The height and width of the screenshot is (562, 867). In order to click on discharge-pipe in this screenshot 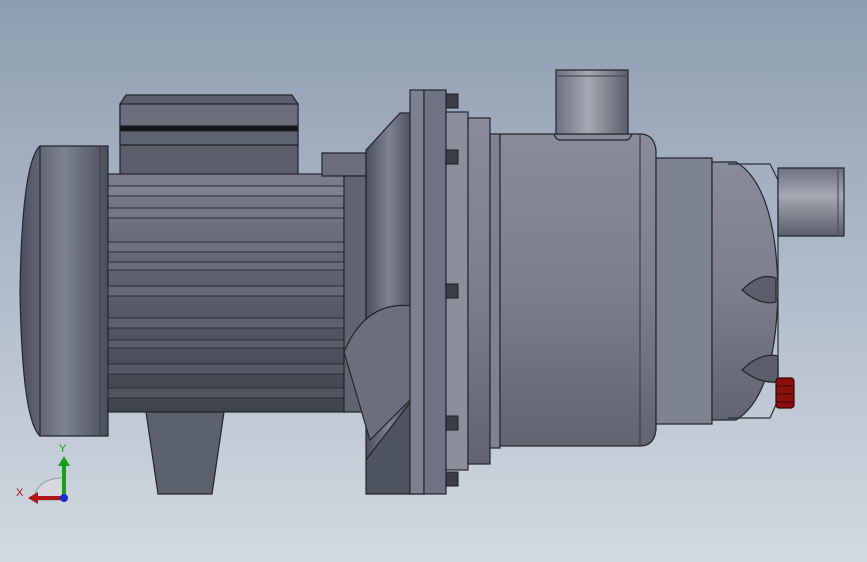, I will do `click(593, 105)`.